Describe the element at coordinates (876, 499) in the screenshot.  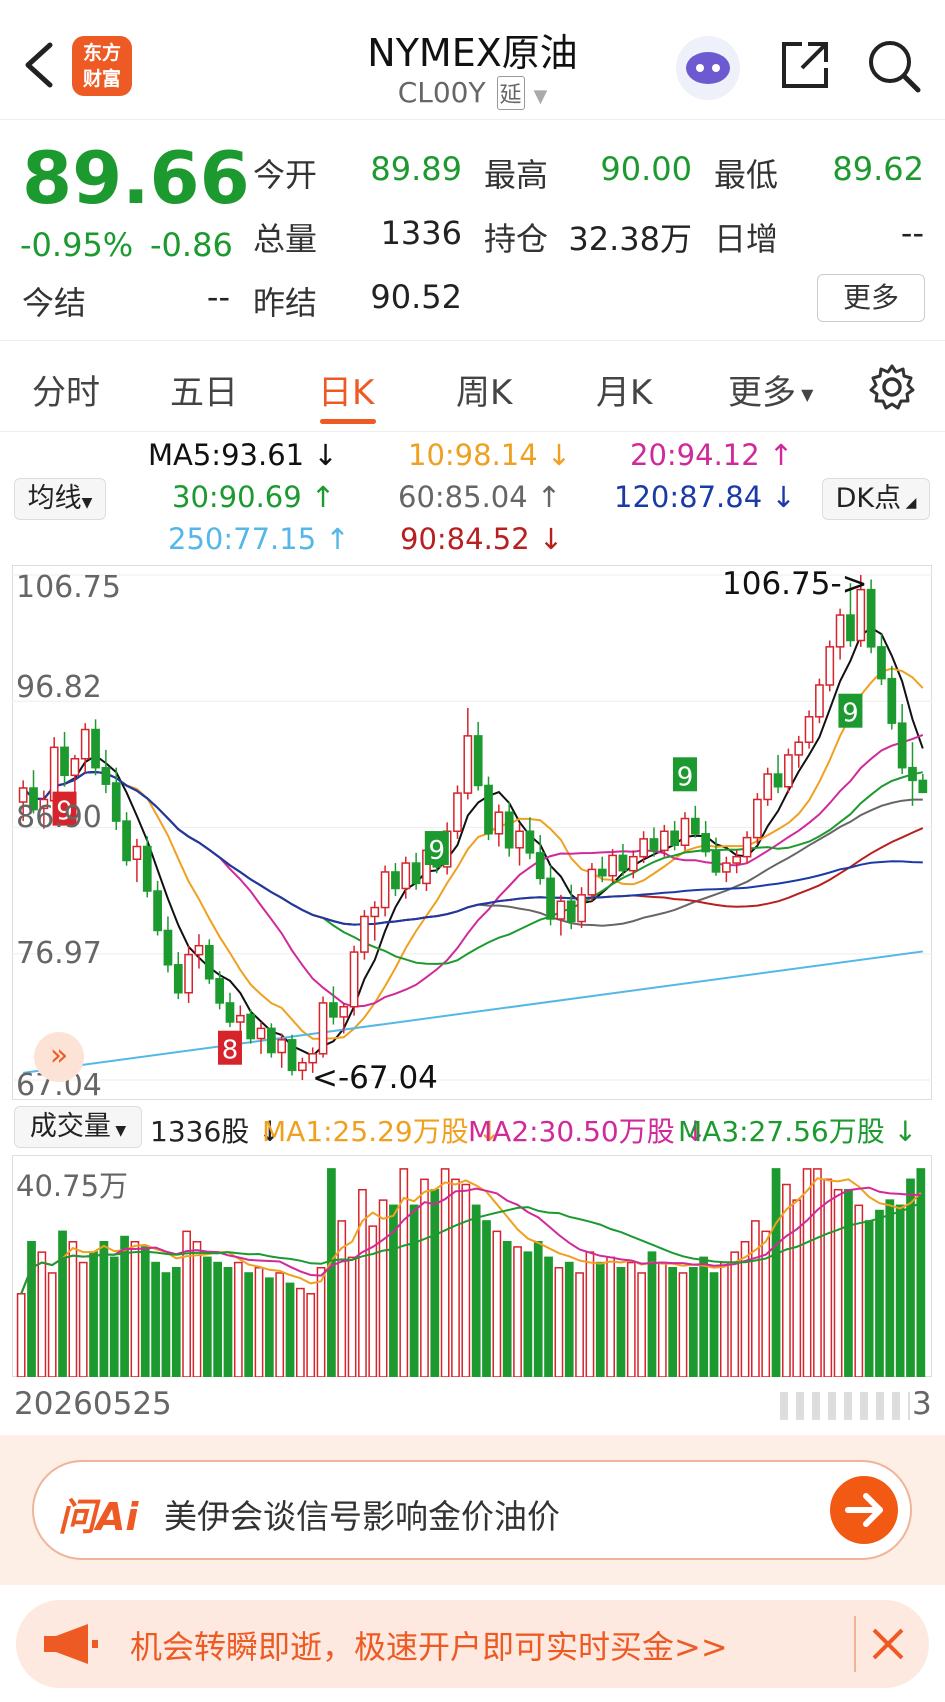
I see `dk-point-button: DK点 ◢` at that location.